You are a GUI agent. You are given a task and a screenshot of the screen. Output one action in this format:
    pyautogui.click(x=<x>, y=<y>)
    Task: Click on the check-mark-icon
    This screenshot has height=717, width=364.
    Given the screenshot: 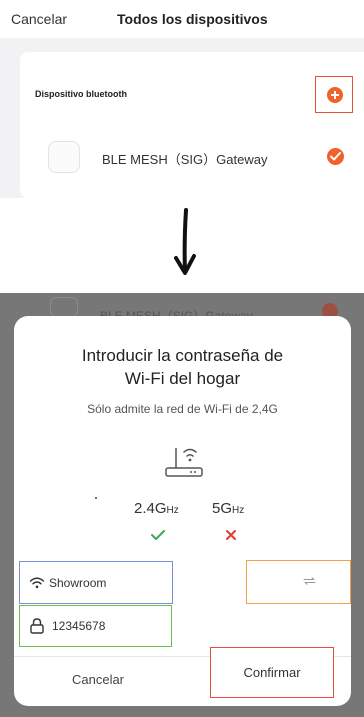 What is the action you would take?
    pyautogui.click(x=158, y=535)
    